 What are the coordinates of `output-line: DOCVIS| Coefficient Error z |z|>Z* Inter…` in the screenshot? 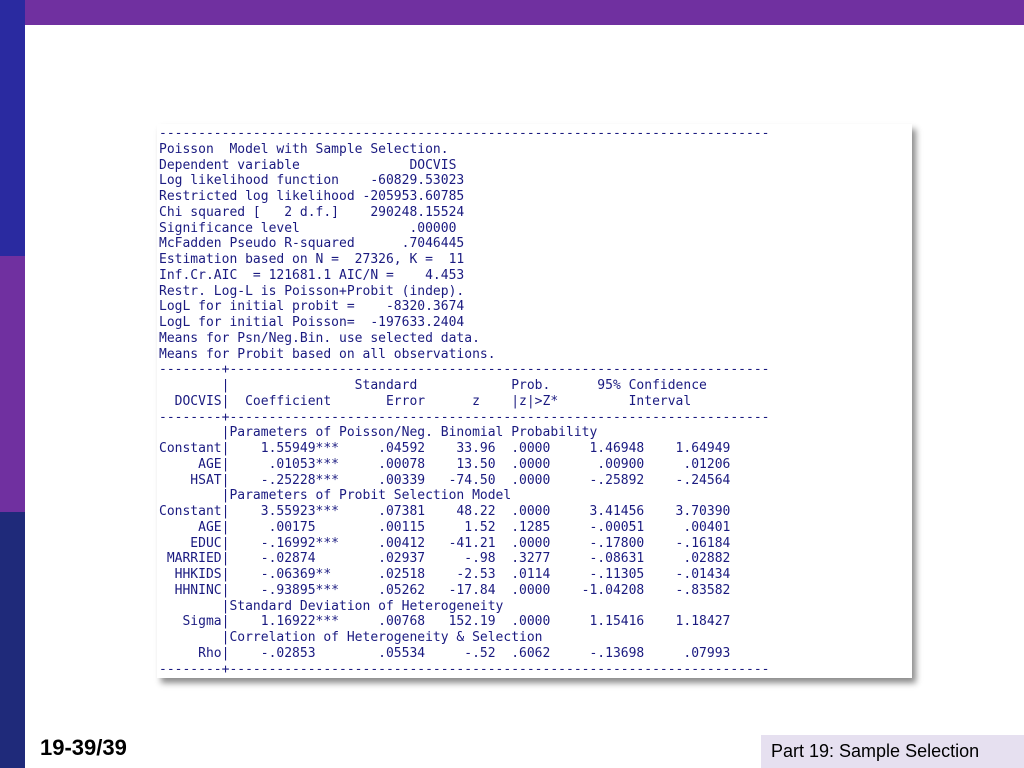 It's located at (425, 401).